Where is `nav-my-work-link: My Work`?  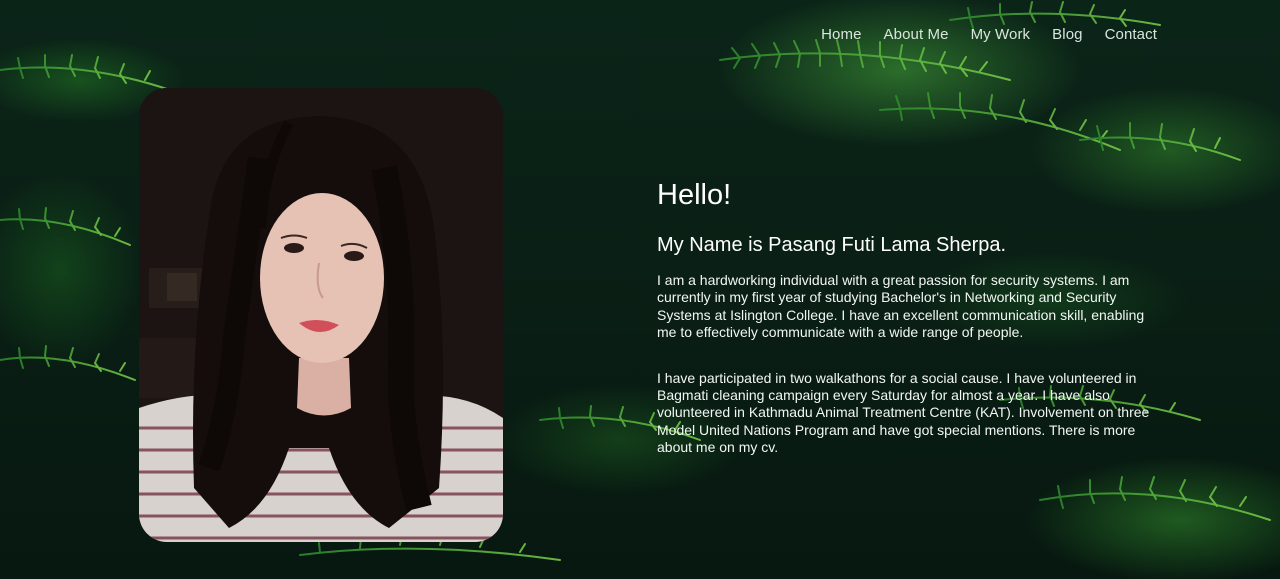
nav-my-work-link: My Work is located at coordinates (1001, 34).